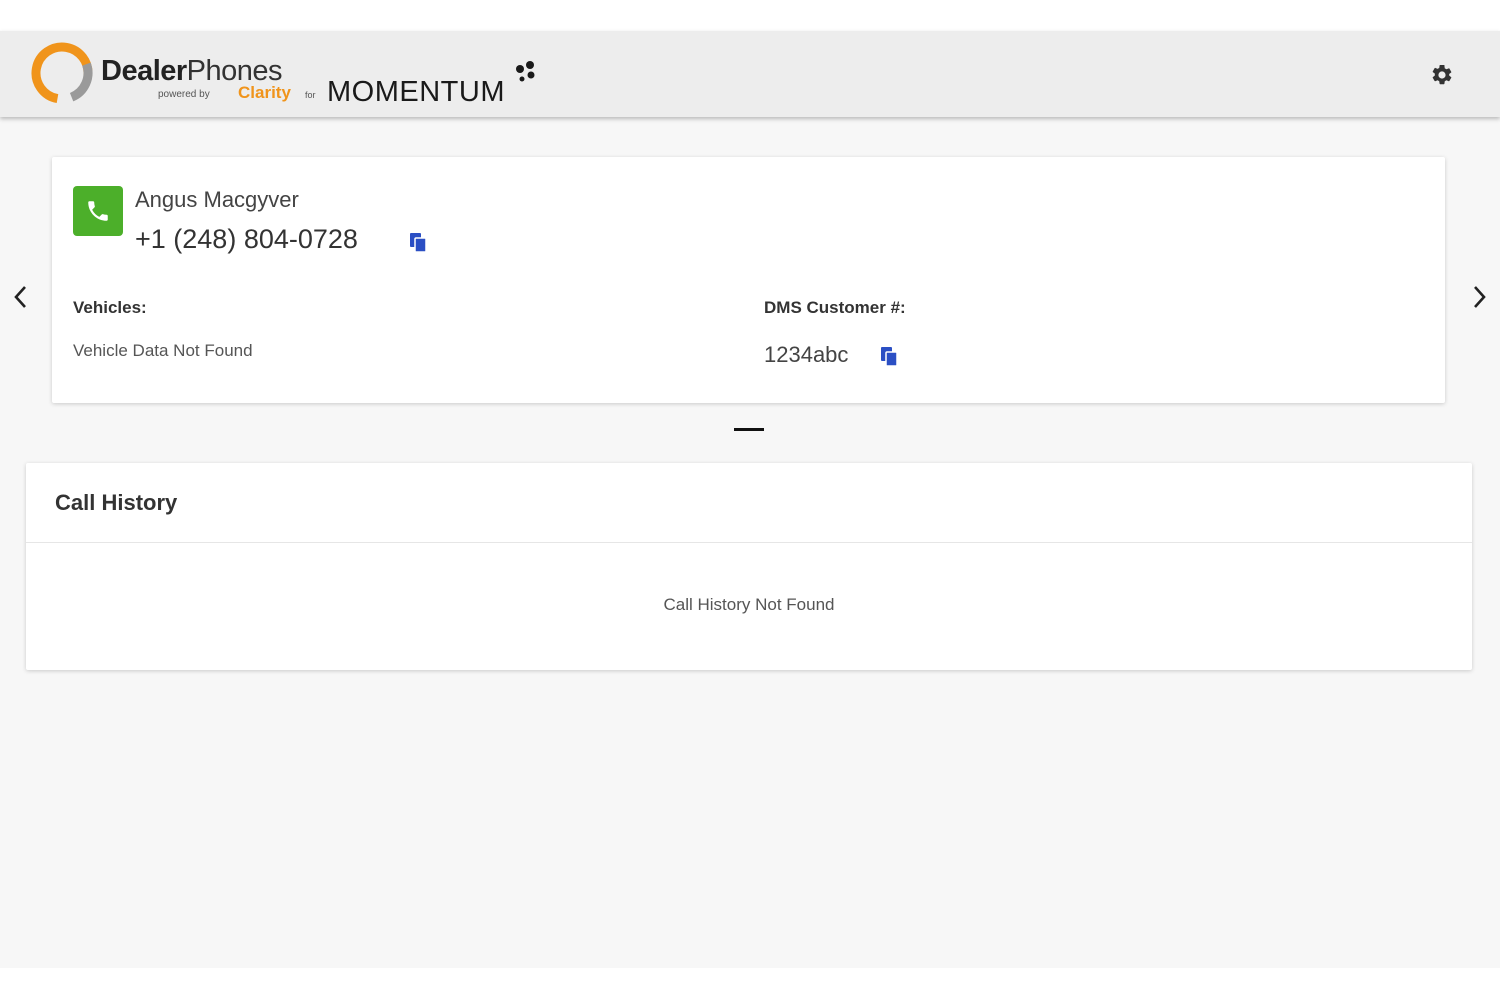 This screenshot has width=1500, height=1000. I want to click on phone-icon, so click(98, 211).